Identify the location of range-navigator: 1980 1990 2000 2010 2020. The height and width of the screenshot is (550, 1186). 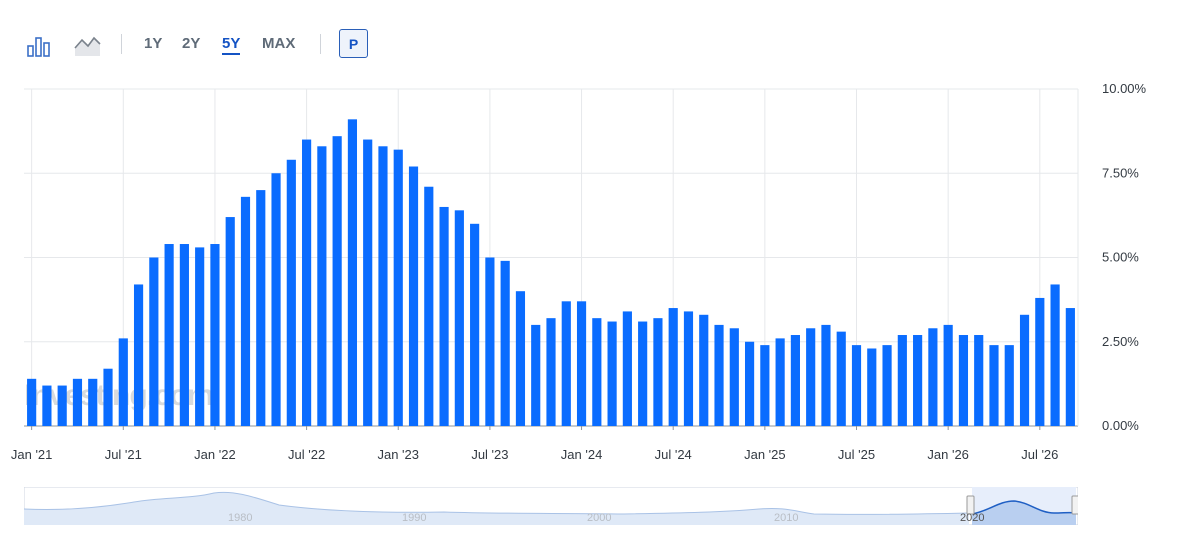
(551, 506).